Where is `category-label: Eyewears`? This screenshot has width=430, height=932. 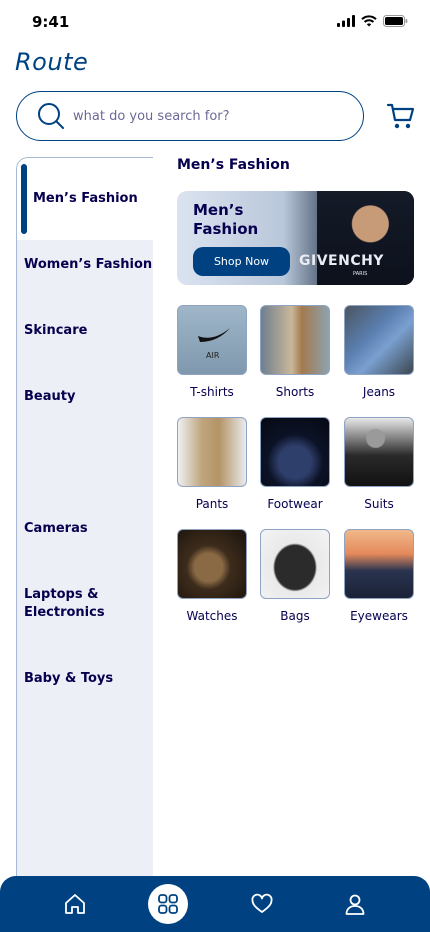 category-label: Eyewears is located at coordinates (379, 616).